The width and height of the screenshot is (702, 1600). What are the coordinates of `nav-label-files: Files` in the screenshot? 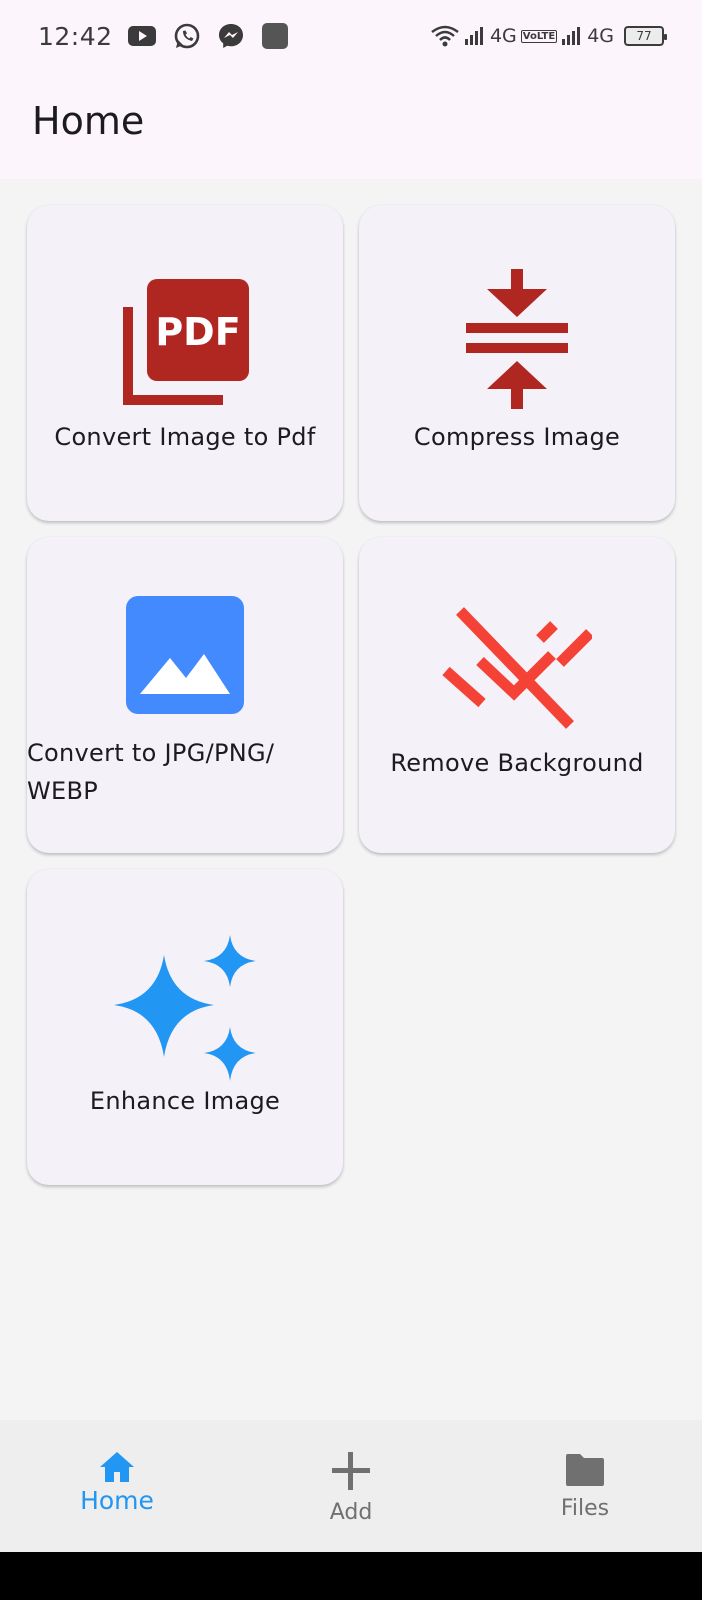 It's located at (585, 1508).